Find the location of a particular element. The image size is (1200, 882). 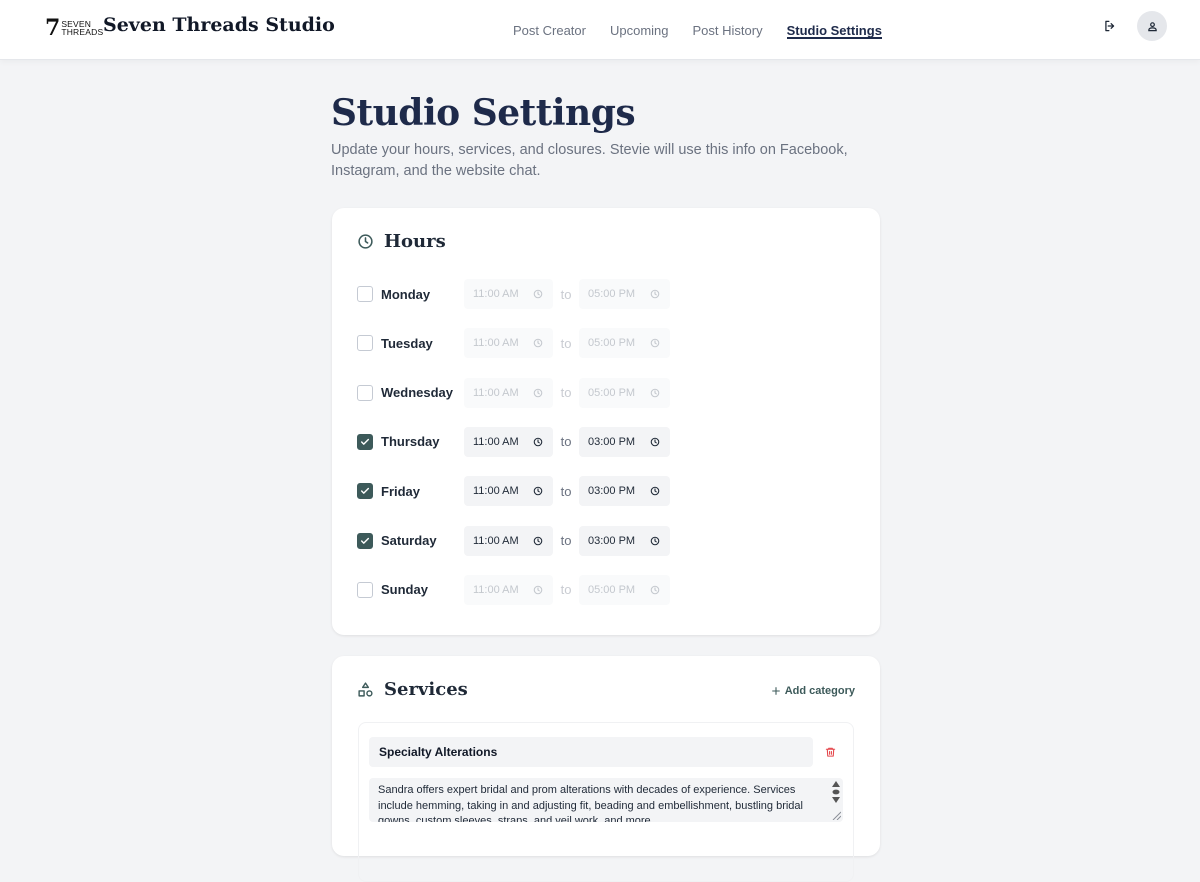

day-checkbox-wednesday is located at coordinates (365, 392).